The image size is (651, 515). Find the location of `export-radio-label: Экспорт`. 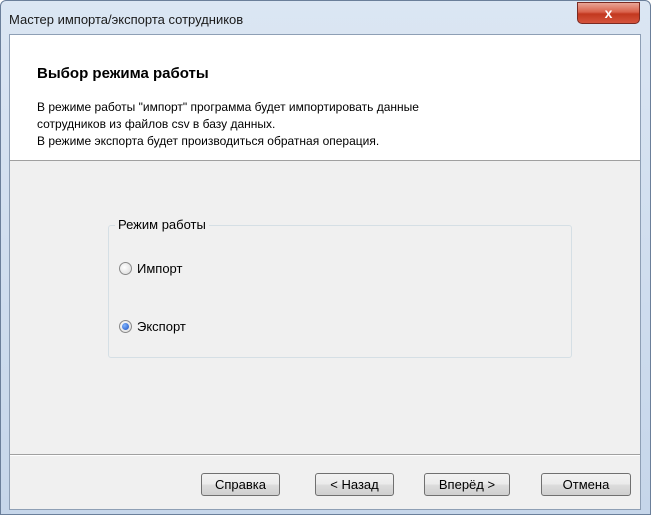

export-radio-label: Экспорт is located at coordinates (161, 326).